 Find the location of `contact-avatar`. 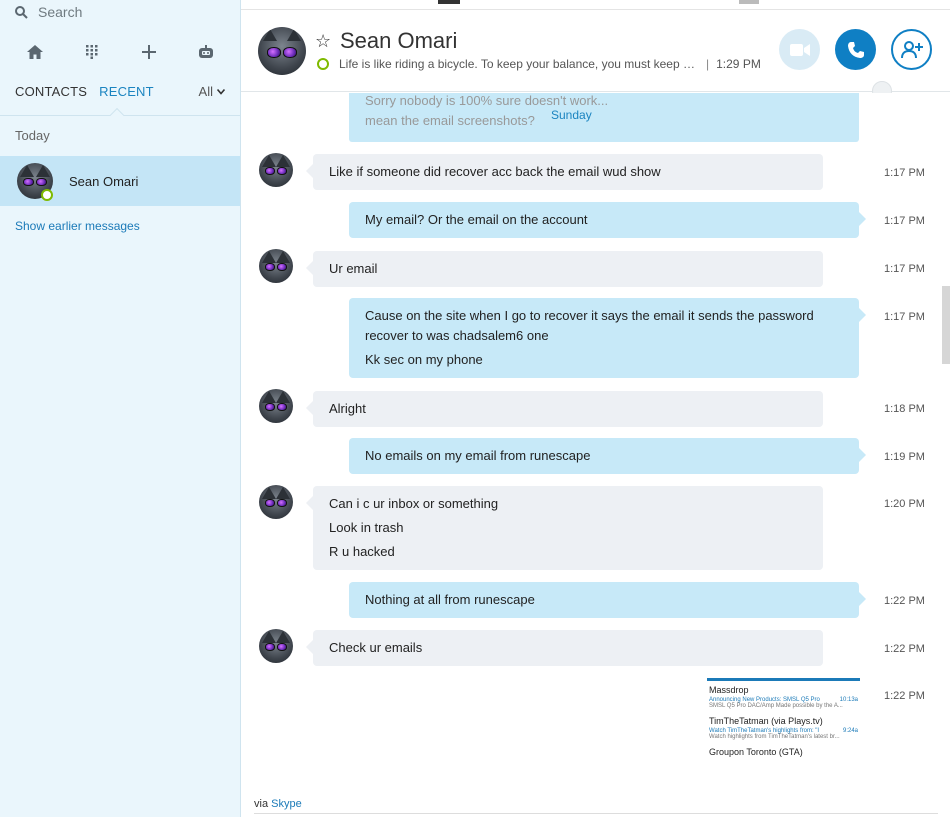

contact-avatar is located at coordinates (282, 51).